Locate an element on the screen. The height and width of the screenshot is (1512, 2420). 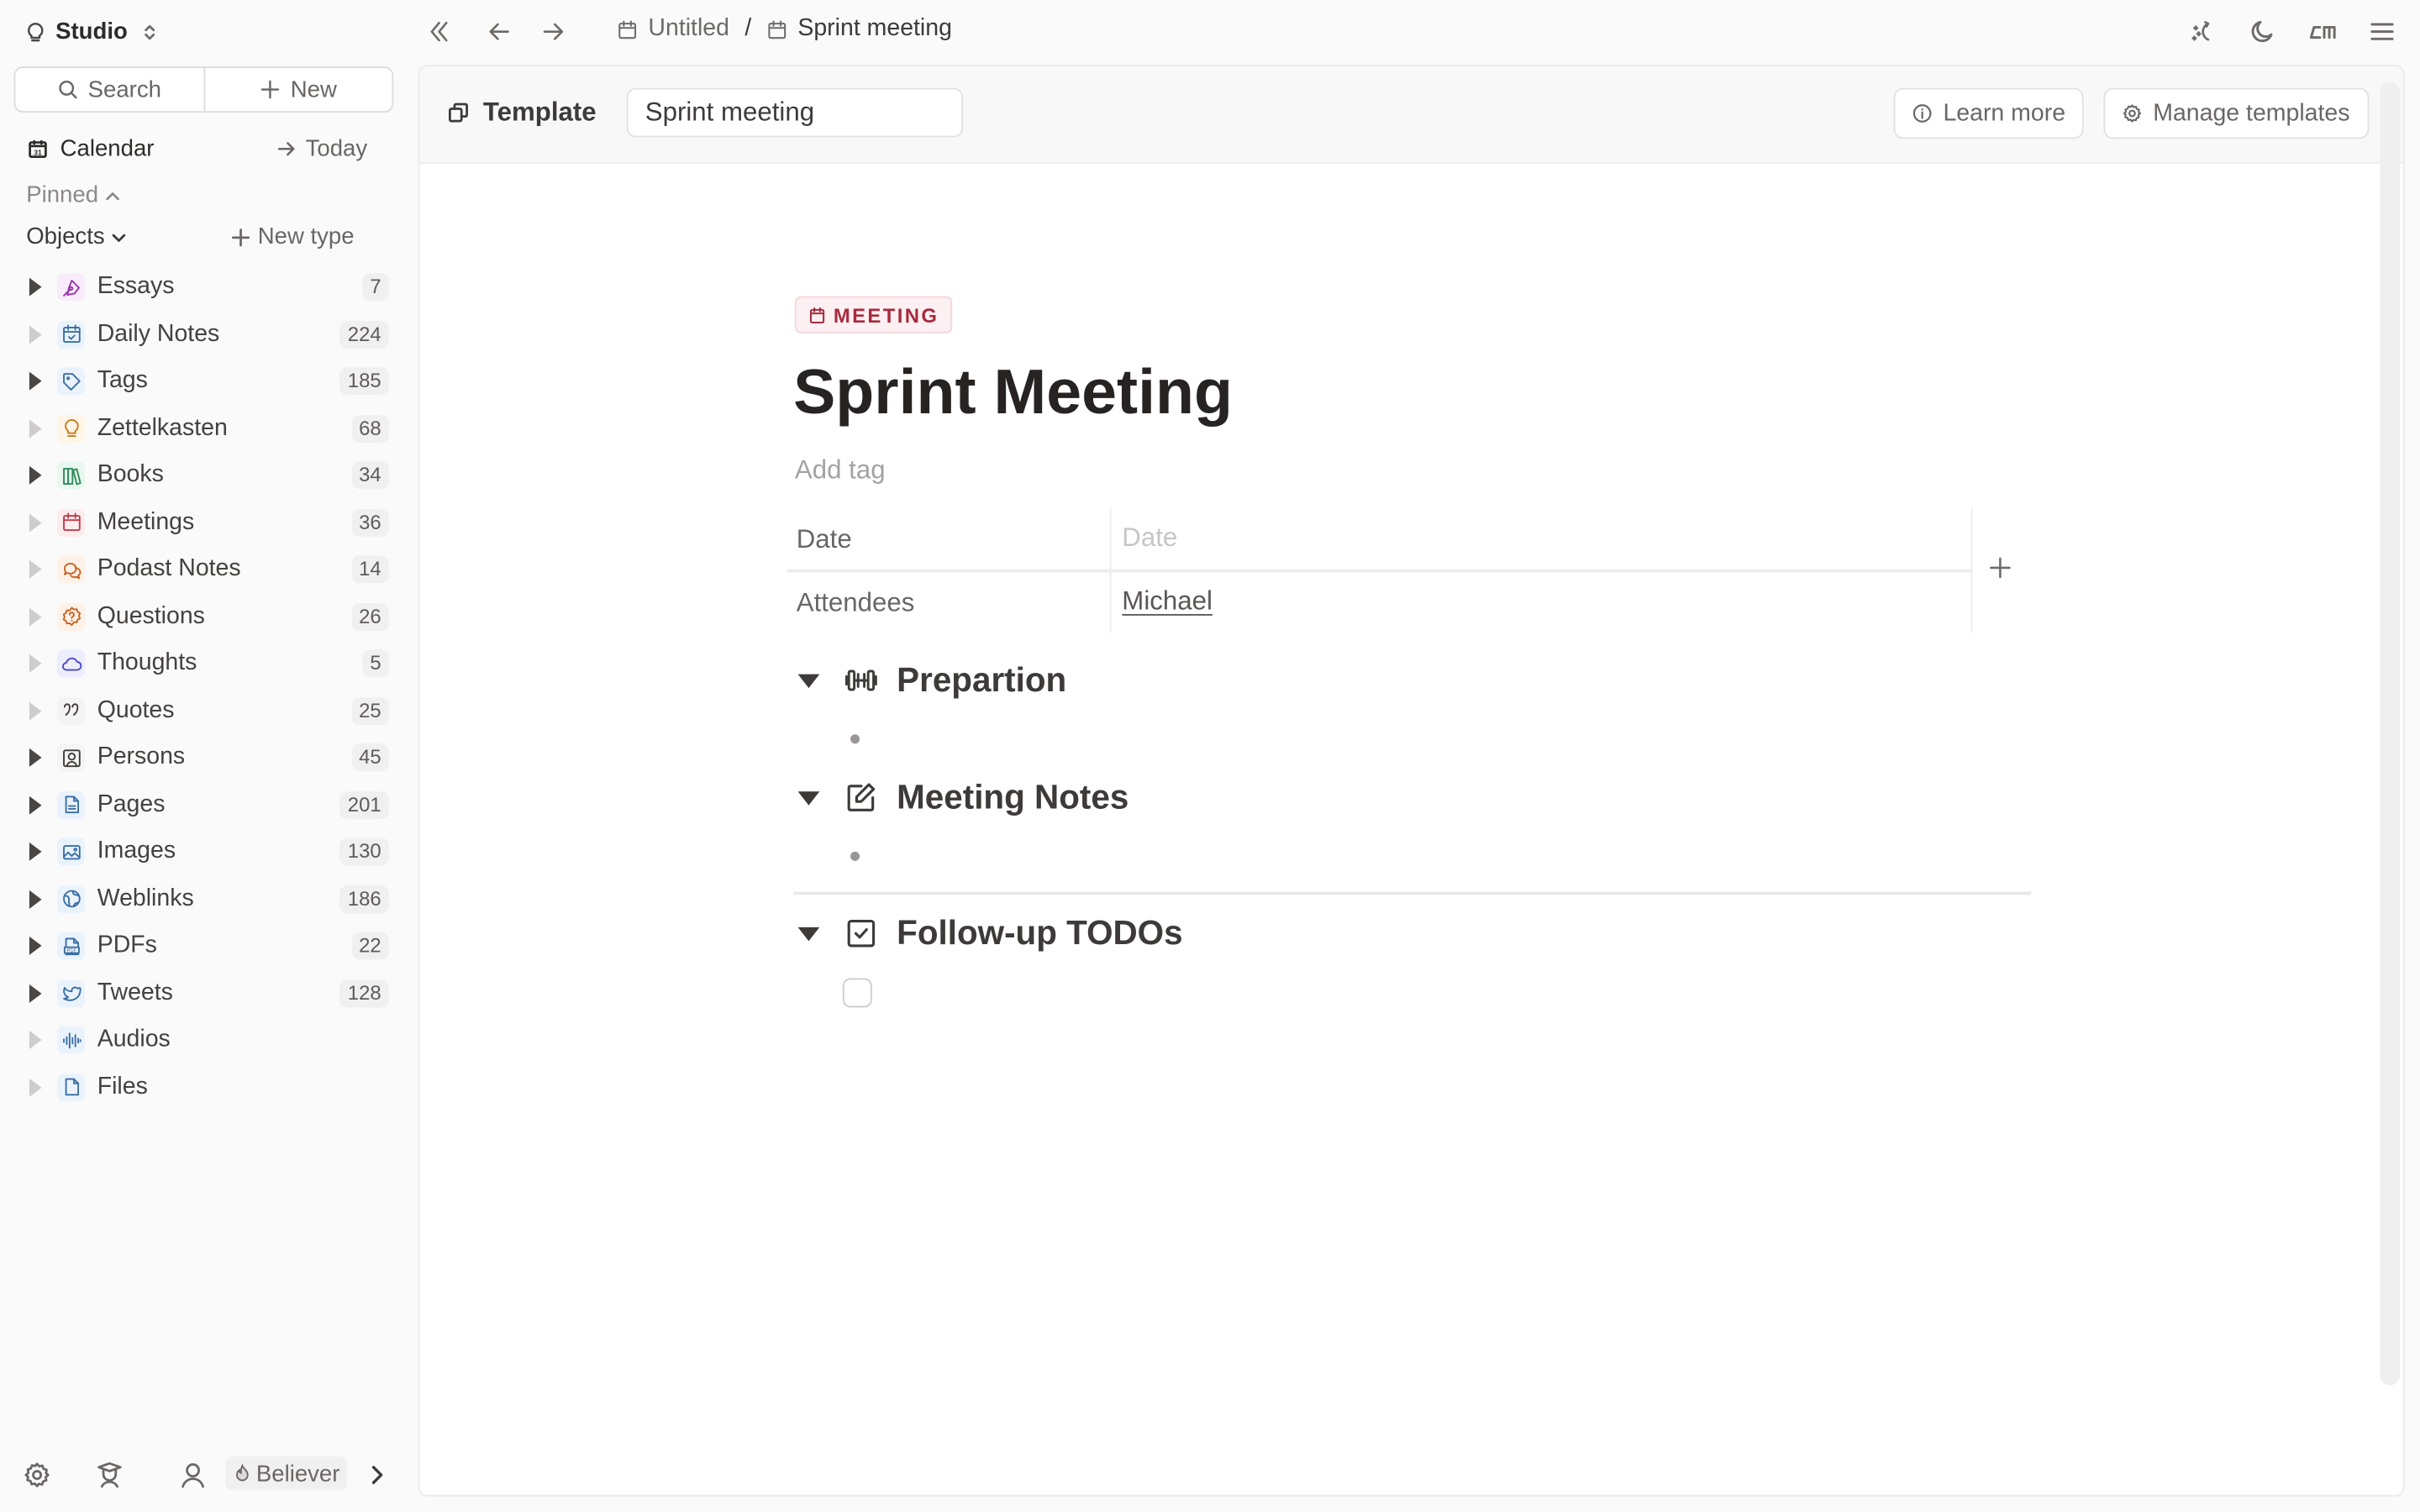
workspace-switcher: Studio is located at coordinates (91, 31).